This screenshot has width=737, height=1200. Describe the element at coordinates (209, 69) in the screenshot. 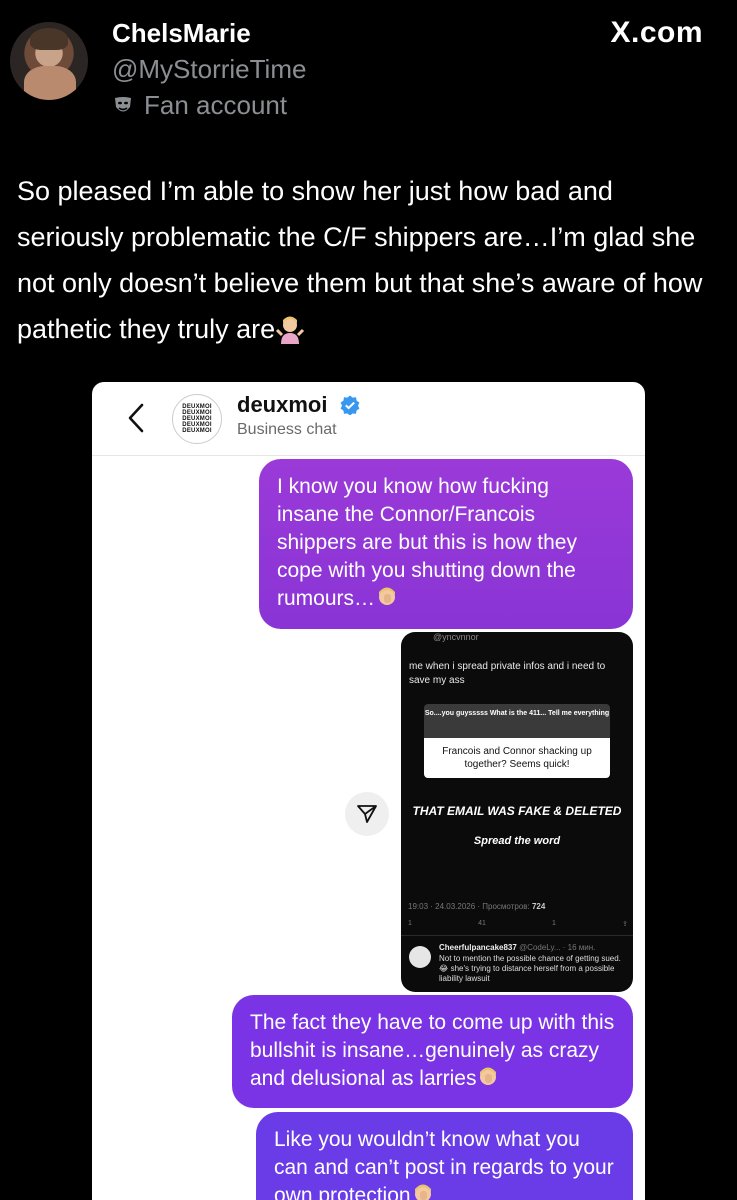

I see `user-handle: @MyStorrieTime` at that location.